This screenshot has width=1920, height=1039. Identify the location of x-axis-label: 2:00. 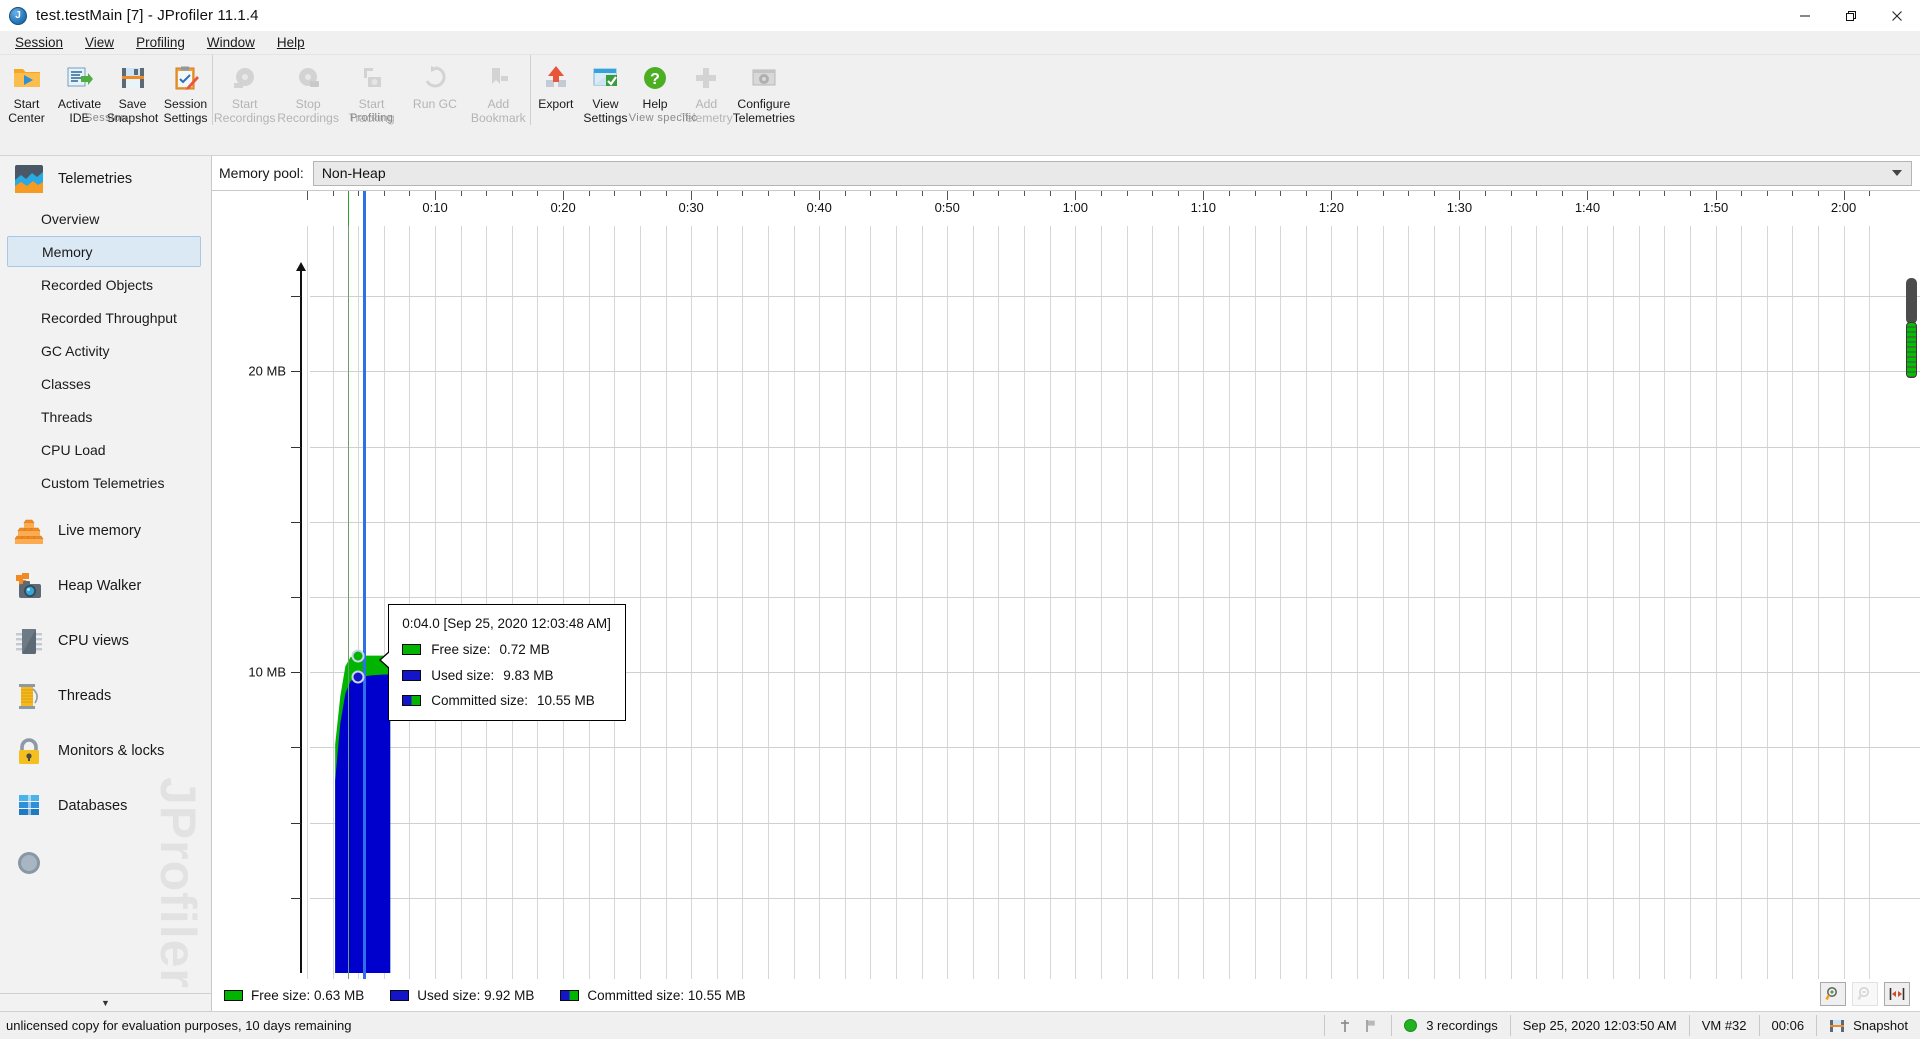
(1843, 207).